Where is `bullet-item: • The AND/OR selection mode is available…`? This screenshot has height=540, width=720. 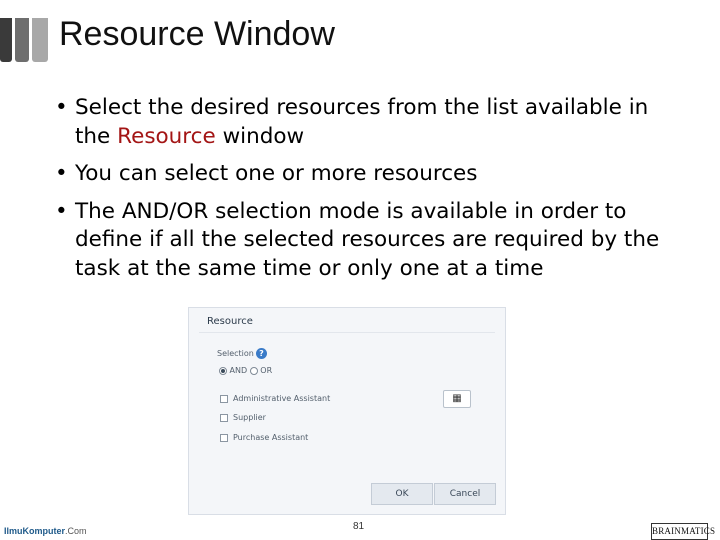
bullet-item: • The AND/OR selection mode is available… is located at coordinates (368, 241).